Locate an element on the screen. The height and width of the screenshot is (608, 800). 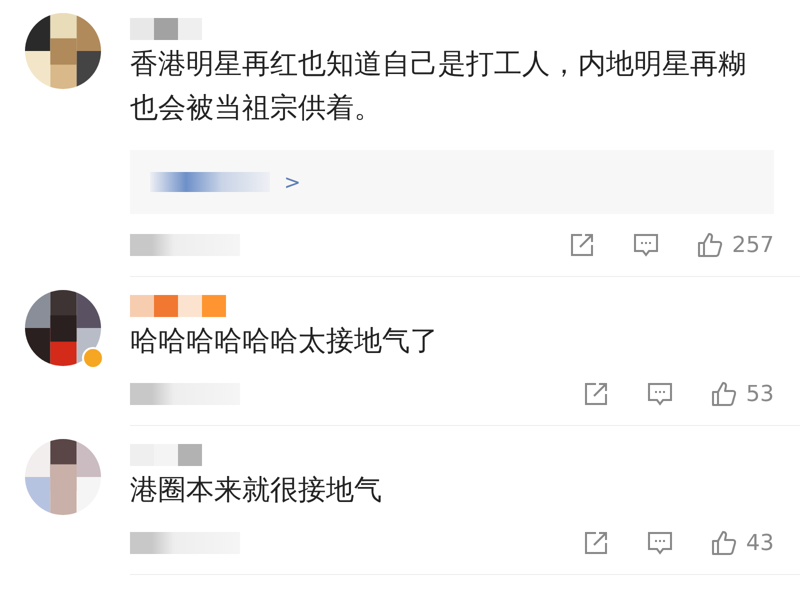
comment-text: 香港明星再红也知道自己是打工人，内地明星再糊也会被当祖宗供着。 is located at coordinates (438, 86).